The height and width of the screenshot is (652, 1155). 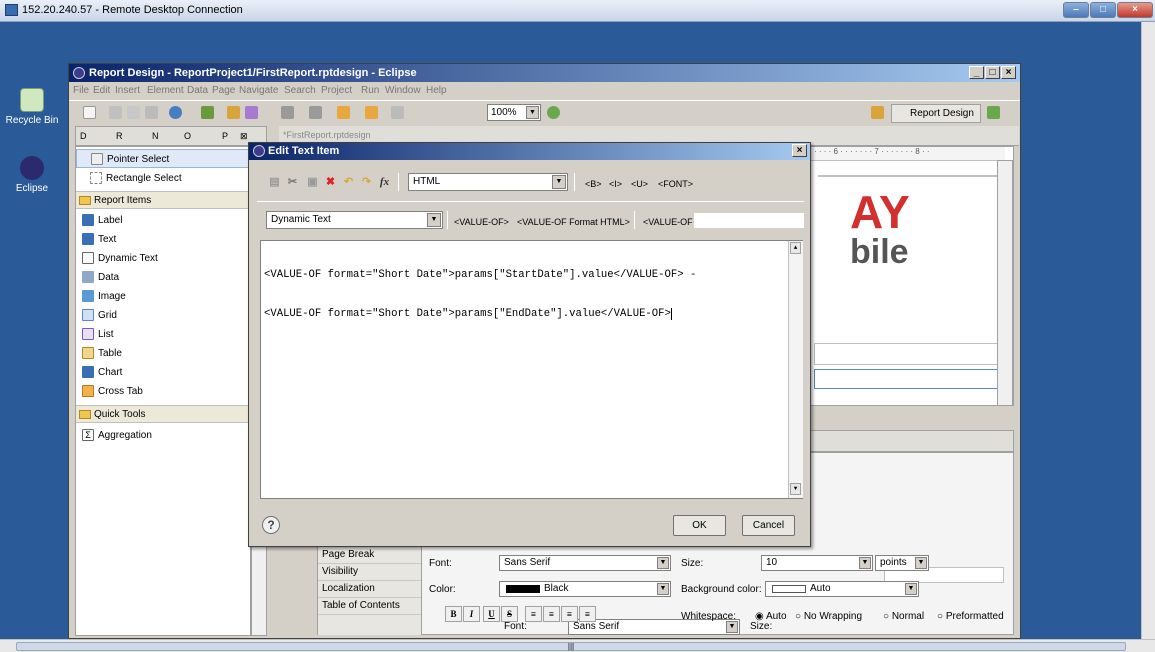 What do you see at coordinates (133, 112) in the screenshot?
I see `save-all-icon` at bounding box center [133, 112].